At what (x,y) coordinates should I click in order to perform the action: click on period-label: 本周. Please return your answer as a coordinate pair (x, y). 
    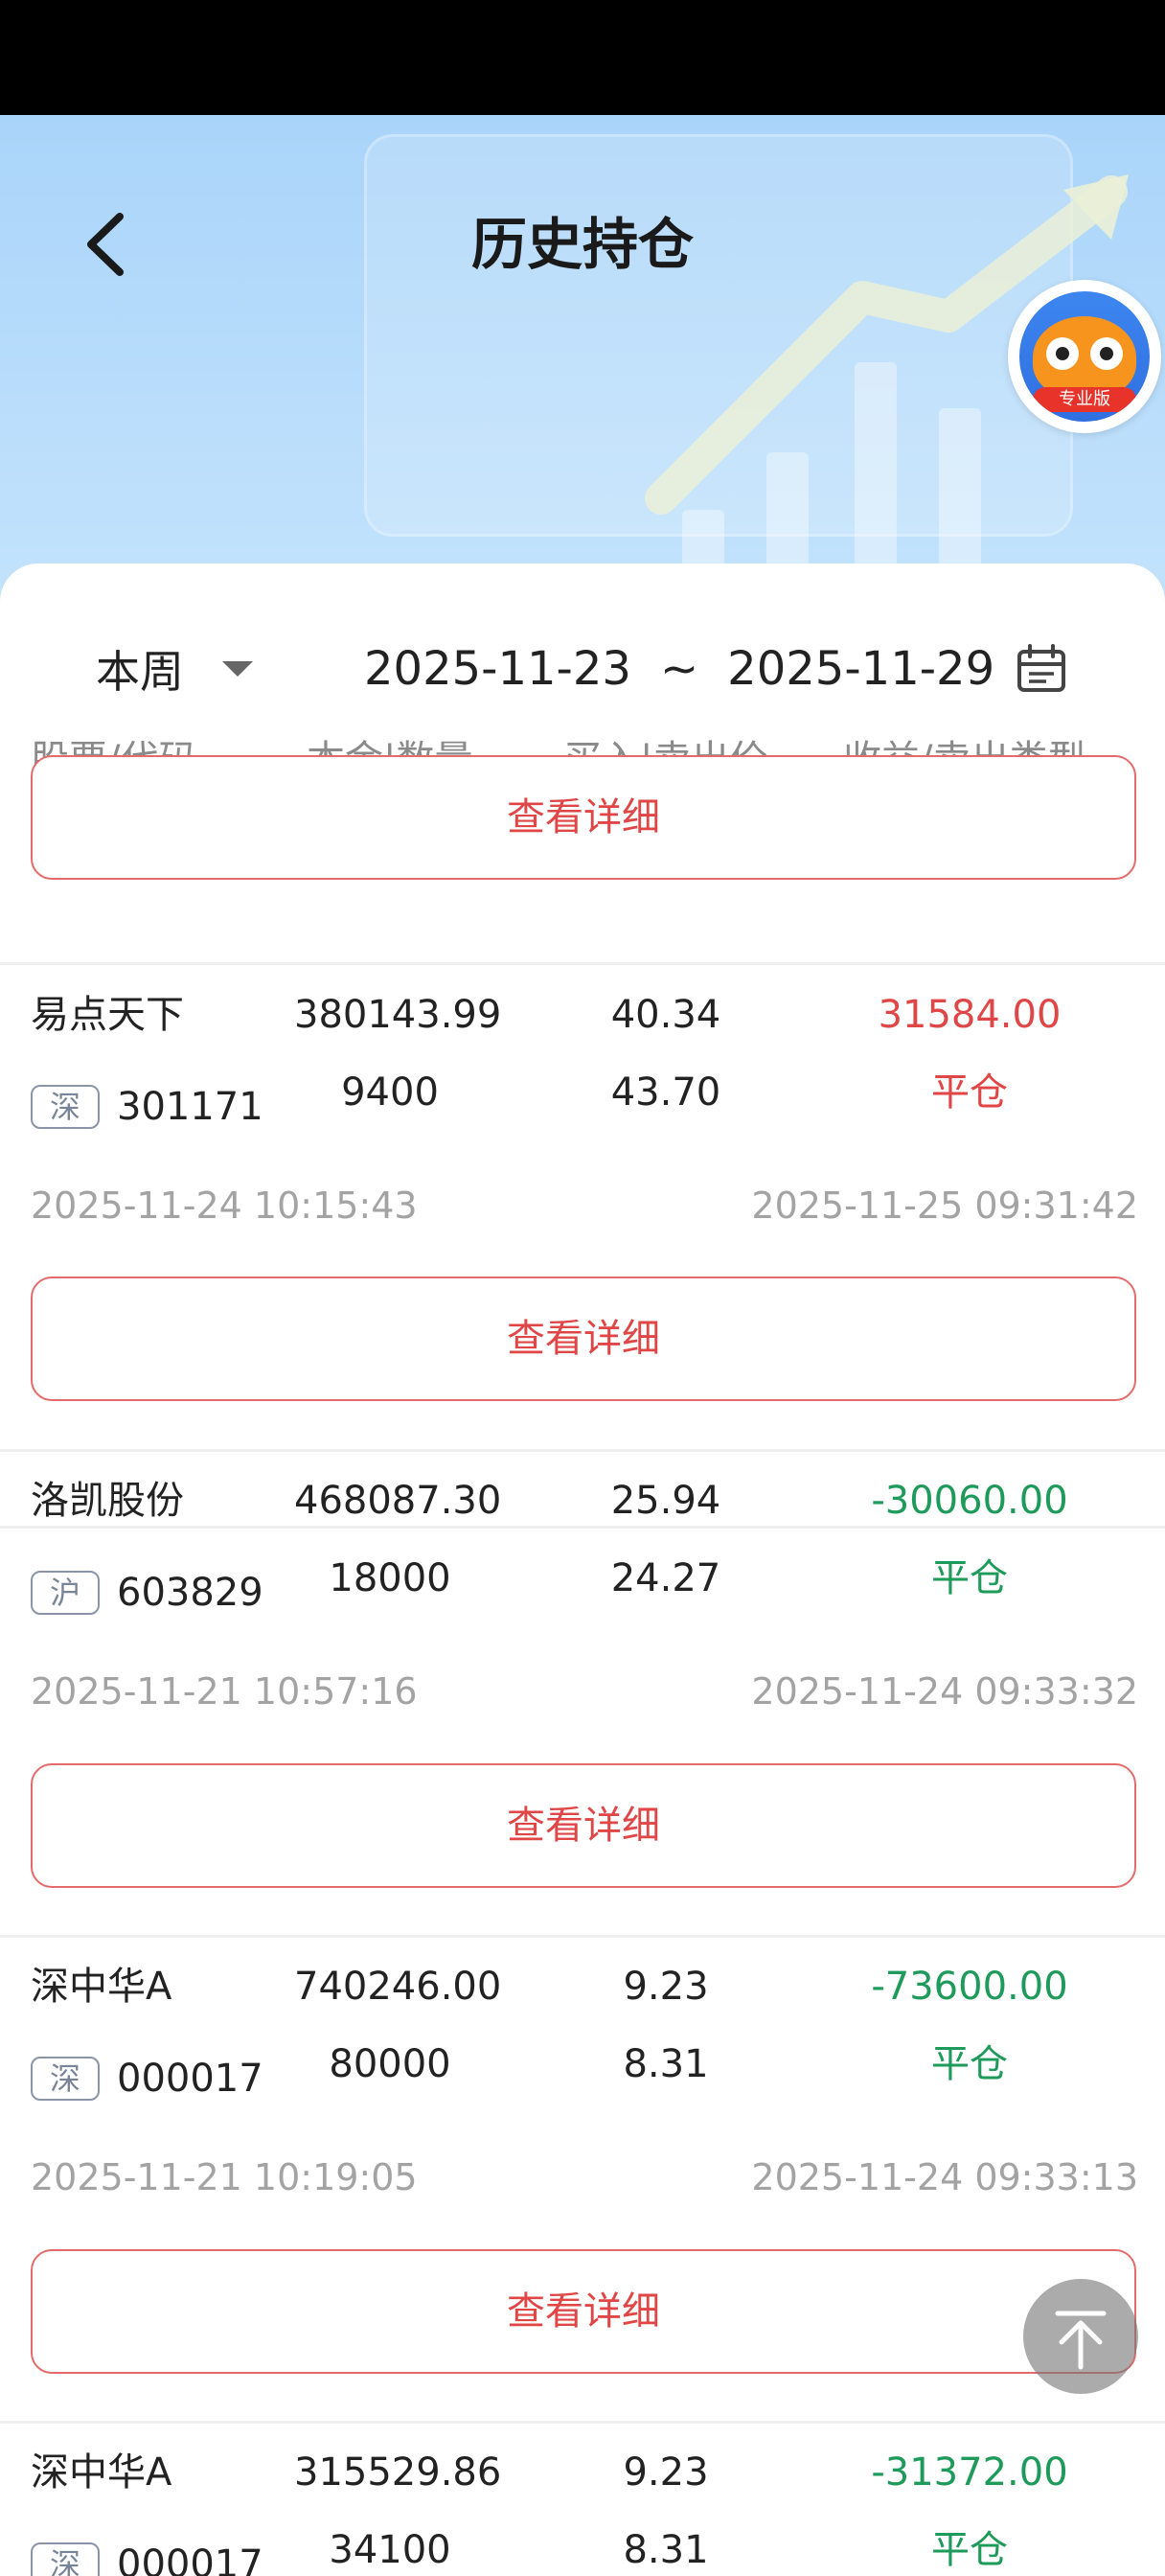
    Looking at the image, I should click on (140, 672).